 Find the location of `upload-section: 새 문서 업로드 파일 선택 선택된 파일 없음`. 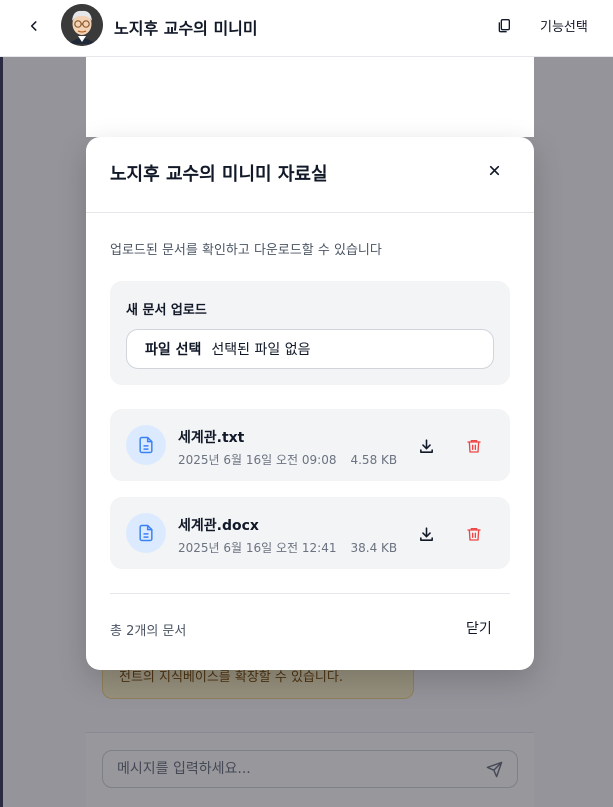

upload-section: 새 문서 업로드 파일 선택 선택된 파일 없음 is located at coordinates (310, 333).